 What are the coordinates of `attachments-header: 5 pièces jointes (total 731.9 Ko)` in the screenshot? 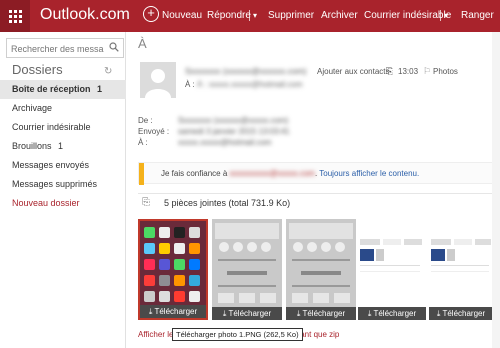 It's located at (227, 203).